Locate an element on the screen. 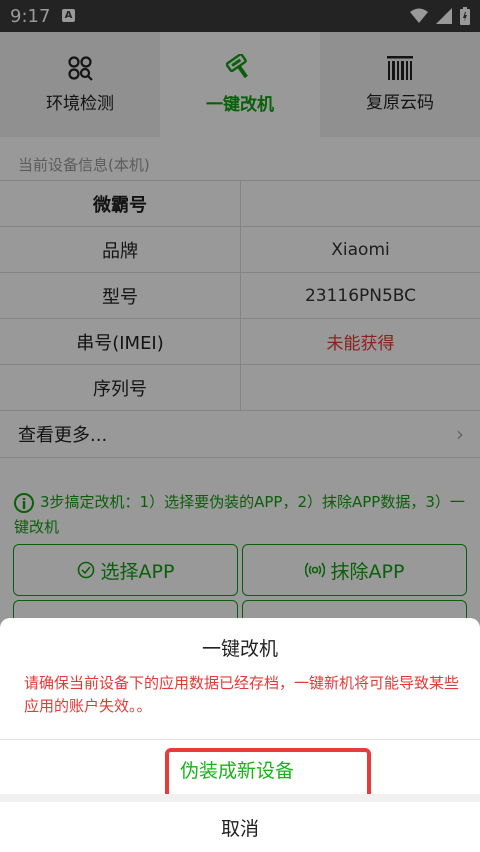  divider is located at coordinates (240, 798).